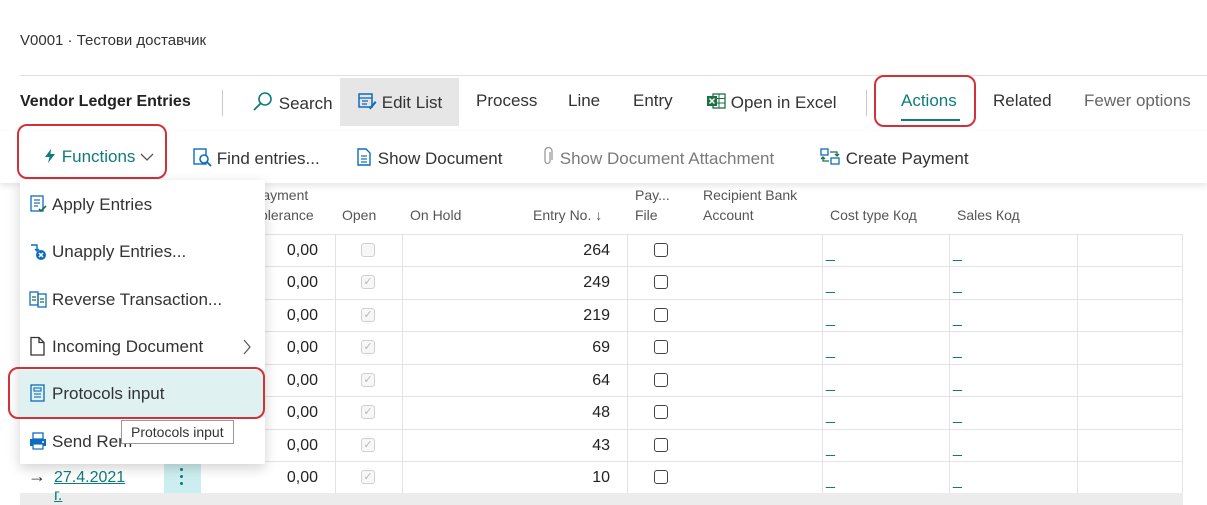  I want to click on cell-entry-no: 249, so click(565, 283).